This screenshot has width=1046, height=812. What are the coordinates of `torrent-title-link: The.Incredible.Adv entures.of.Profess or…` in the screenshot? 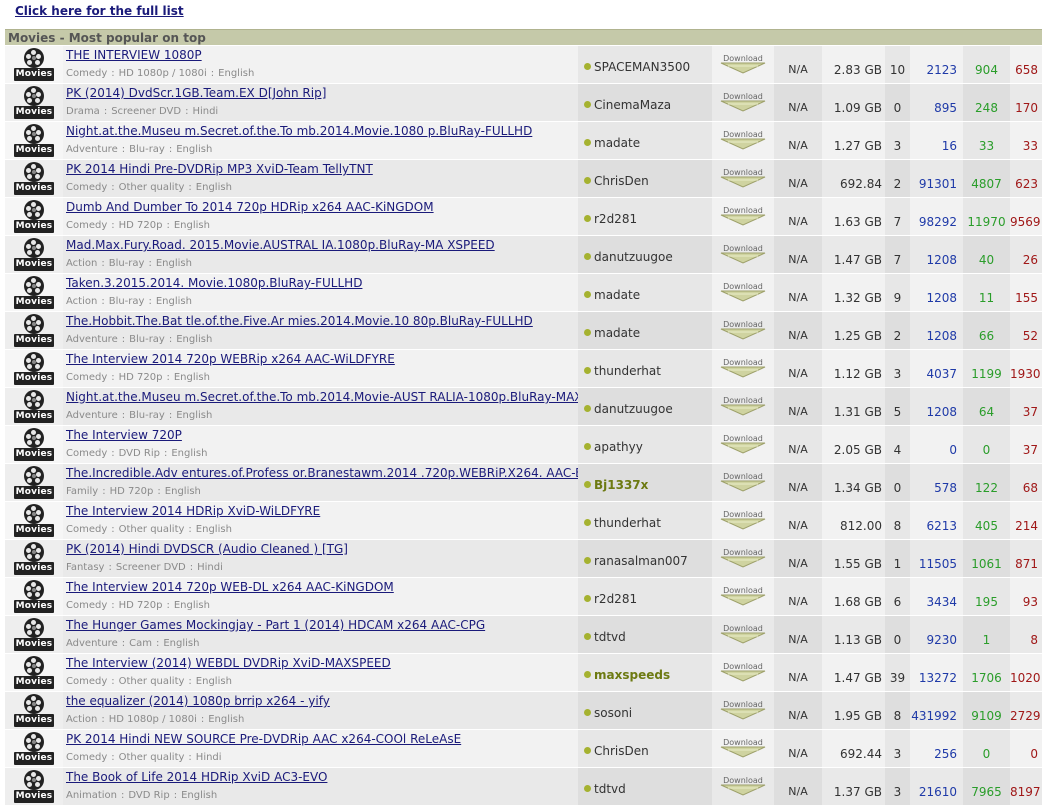 It's located at (352, 473).